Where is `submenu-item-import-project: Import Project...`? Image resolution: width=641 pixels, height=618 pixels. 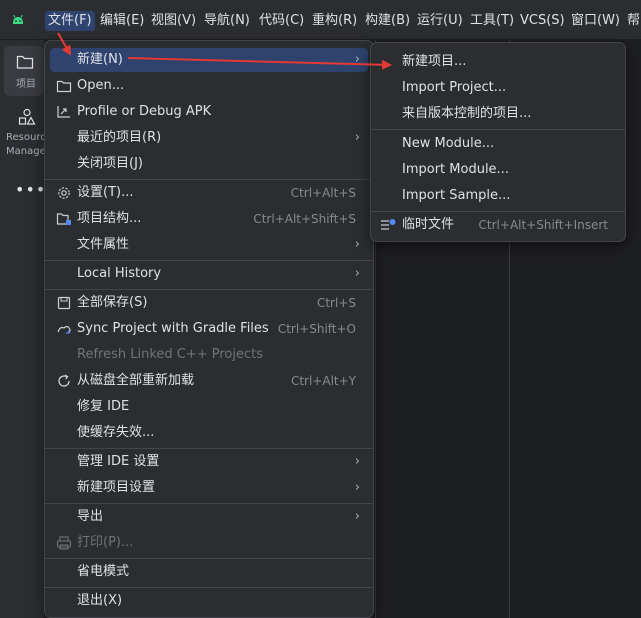 submenu-item-import-project: Import Project... is located at coordinates (498, 88).